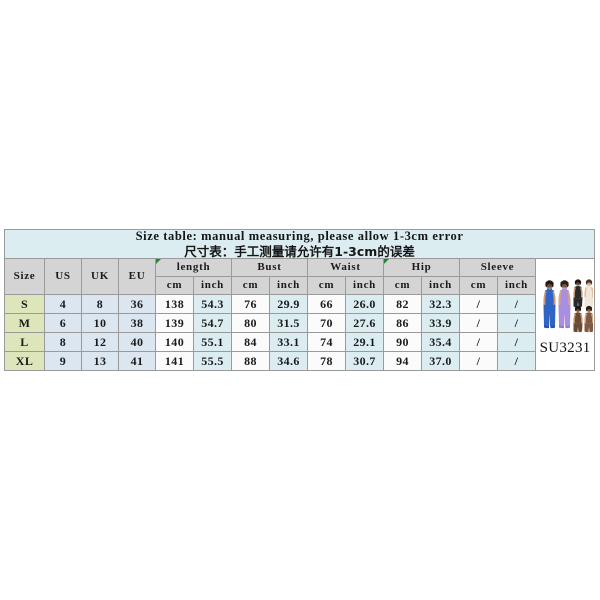  What do you see at coordinates (402, 342) in the screenshot?
I see `row-hip-cm: 90` at bounding box center [402, 342].